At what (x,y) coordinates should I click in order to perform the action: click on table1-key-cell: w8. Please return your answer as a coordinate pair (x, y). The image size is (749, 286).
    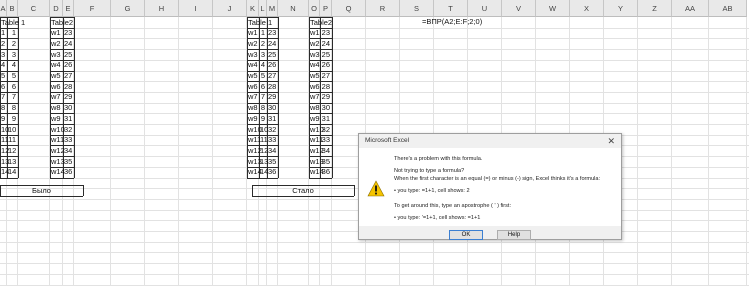
    Looking at the image, I should click on (253, 108).